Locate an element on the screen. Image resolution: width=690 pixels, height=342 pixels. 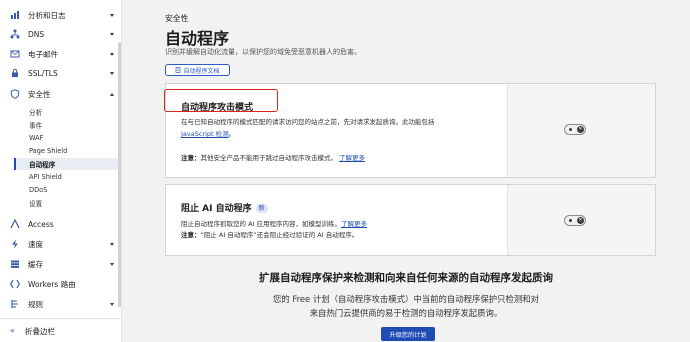
sidebar-item-analytics-logs: 分析和日志 is located at coordinates (61, 15).